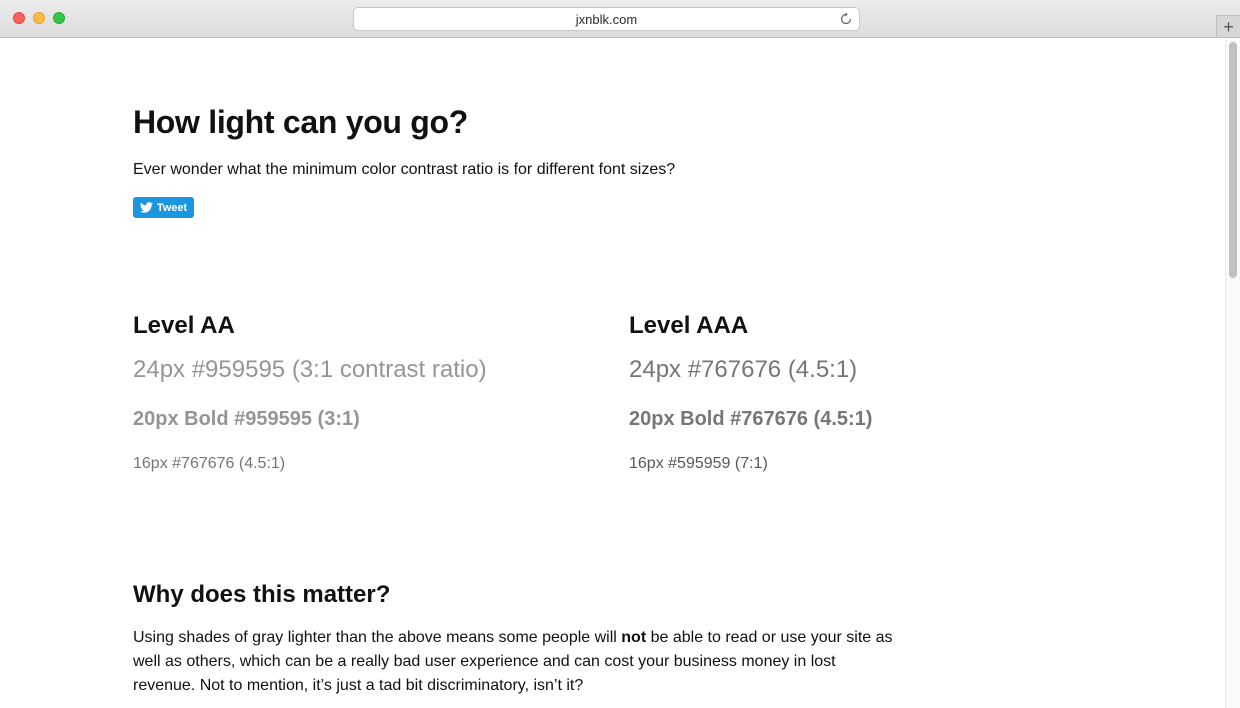  I want to click on minimize-window-button, so click(39, 18).